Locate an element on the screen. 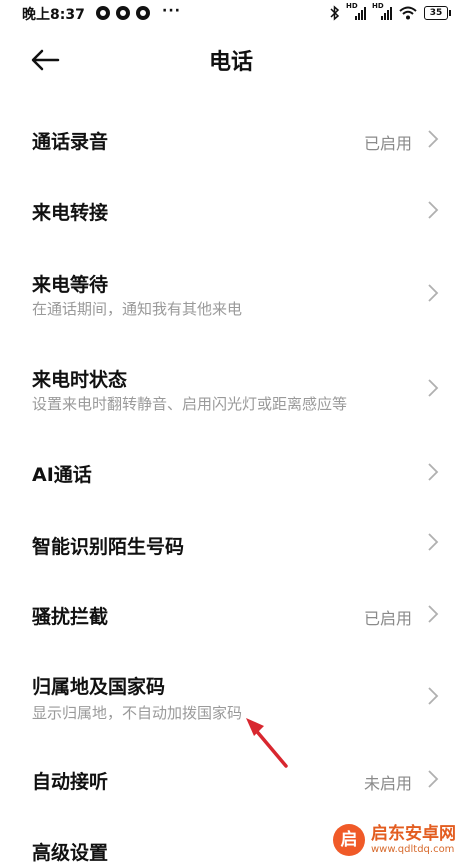 The image size is (462, 865). setting-title: 智能识别陌生号码 is located at coordinates (108, 547).